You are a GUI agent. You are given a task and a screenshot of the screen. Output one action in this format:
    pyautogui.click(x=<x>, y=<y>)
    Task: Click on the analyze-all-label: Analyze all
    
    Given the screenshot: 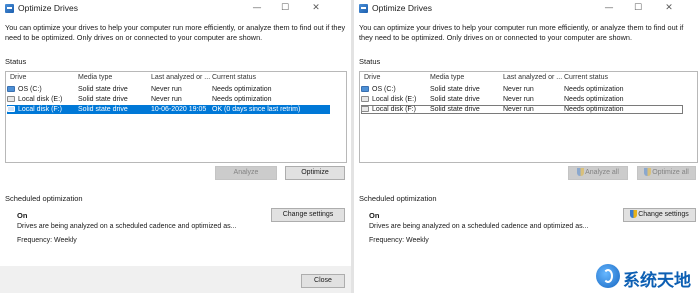 What is the action you would take?
    pyautogui.click(x=602, y=172)
    